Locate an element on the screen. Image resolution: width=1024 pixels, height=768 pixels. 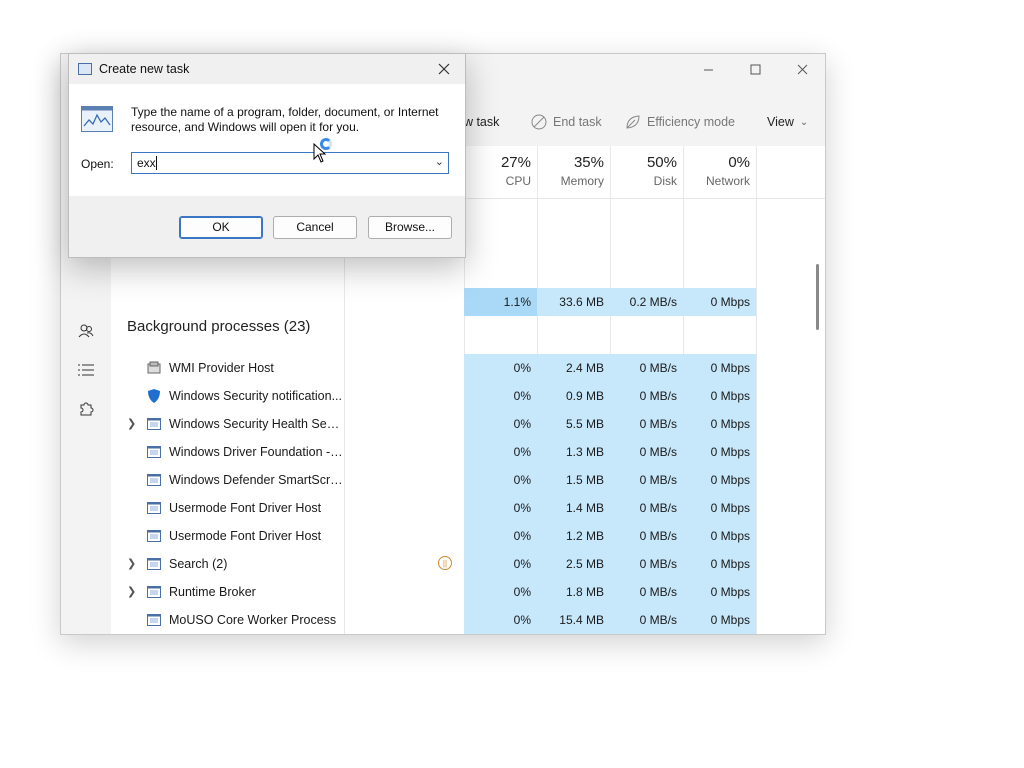
wmi-icon is located at coordinates (154, 368).